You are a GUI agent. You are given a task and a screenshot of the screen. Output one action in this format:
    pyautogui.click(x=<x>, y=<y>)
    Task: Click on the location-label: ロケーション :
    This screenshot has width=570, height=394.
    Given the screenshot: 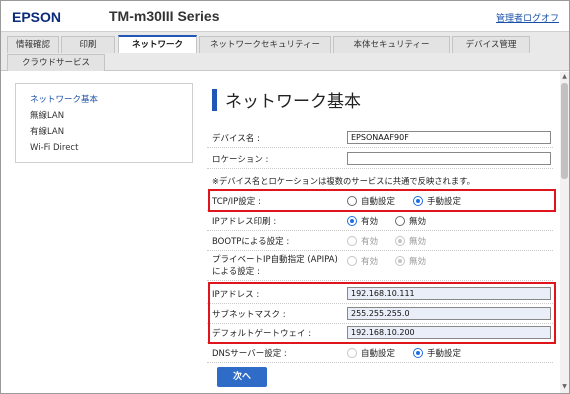 What is the action you would take?
    pyautogui.click(x=240, y=160)
    